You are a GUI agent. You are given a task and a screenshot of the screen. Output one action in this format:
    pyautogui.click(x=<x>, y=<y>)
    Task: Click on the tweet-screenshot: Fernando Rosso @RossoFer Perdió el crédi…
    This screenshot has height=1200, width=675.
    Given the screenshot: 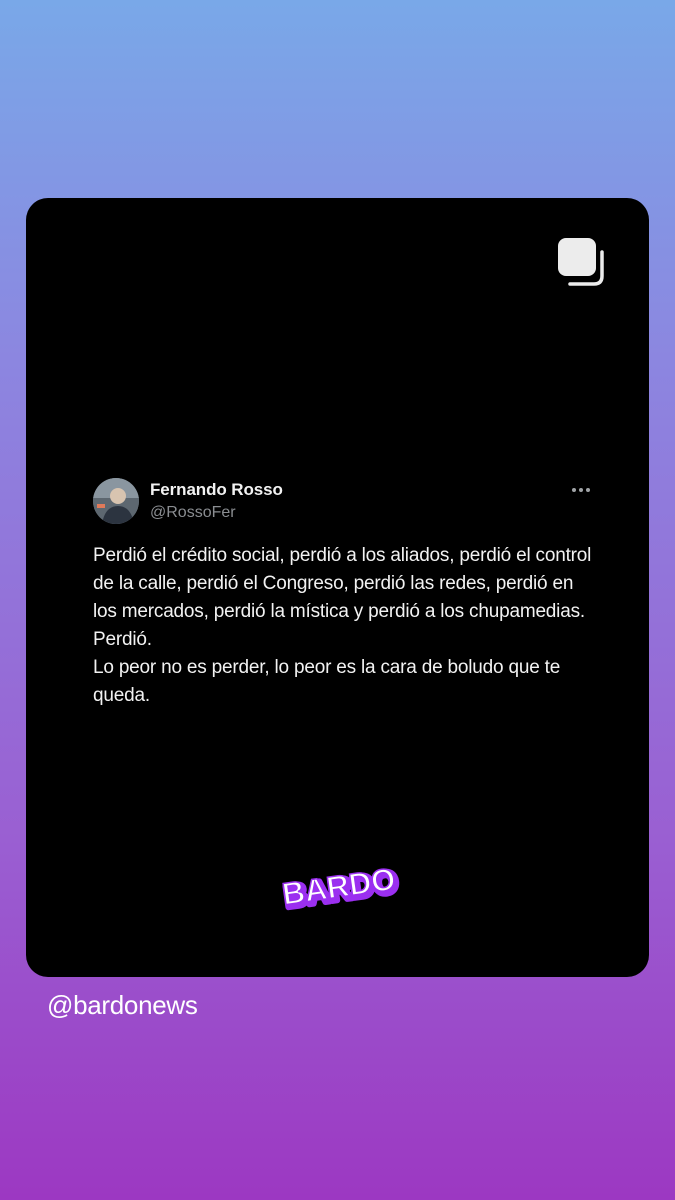 What is the action you would take?
    pyautogui.click(x=343, y=594)
    